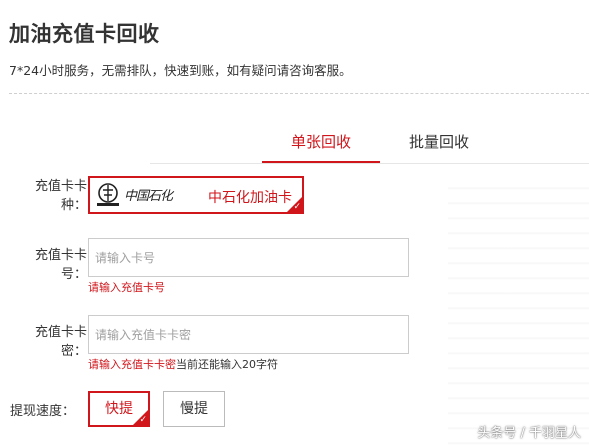 This screenshot has width=589, height=448. What do you see at coordinates (43, 411) in the screenshot?
I see `withdraw-speed-label: 提现速度：` at bounding box center [43, 411].